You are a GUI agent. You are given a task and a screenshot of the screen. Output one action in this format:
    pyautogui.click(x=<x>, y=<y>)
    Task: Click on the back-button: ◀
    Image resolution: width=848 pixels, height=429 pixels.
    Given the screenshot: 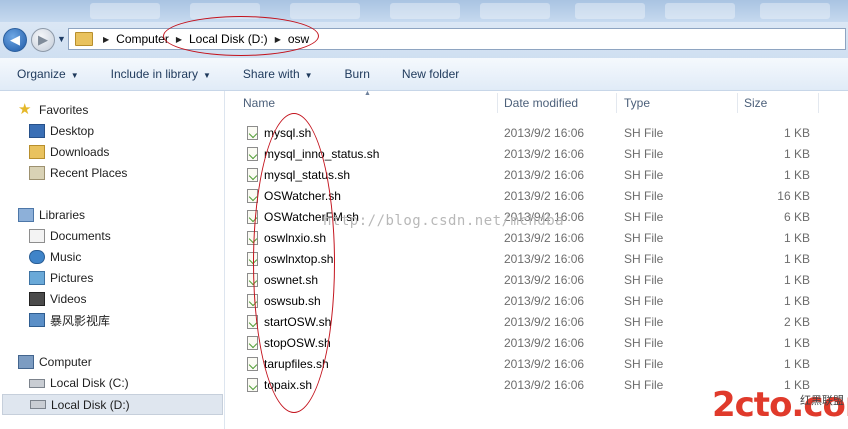 What is the action you would take?
    pyautogui.click(x=15, y=40)
    